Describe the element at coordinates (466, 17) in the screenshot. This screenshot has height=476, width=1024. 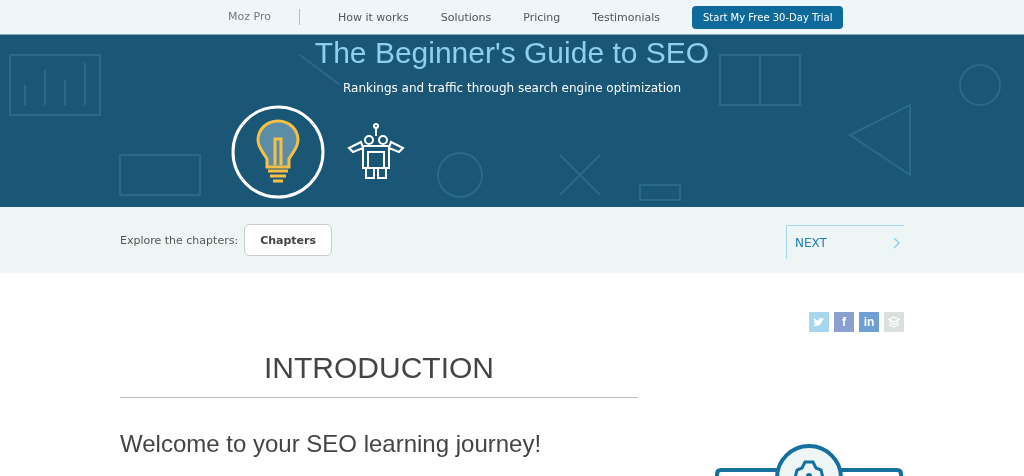
I see `nav-link: Solutions` at that location.